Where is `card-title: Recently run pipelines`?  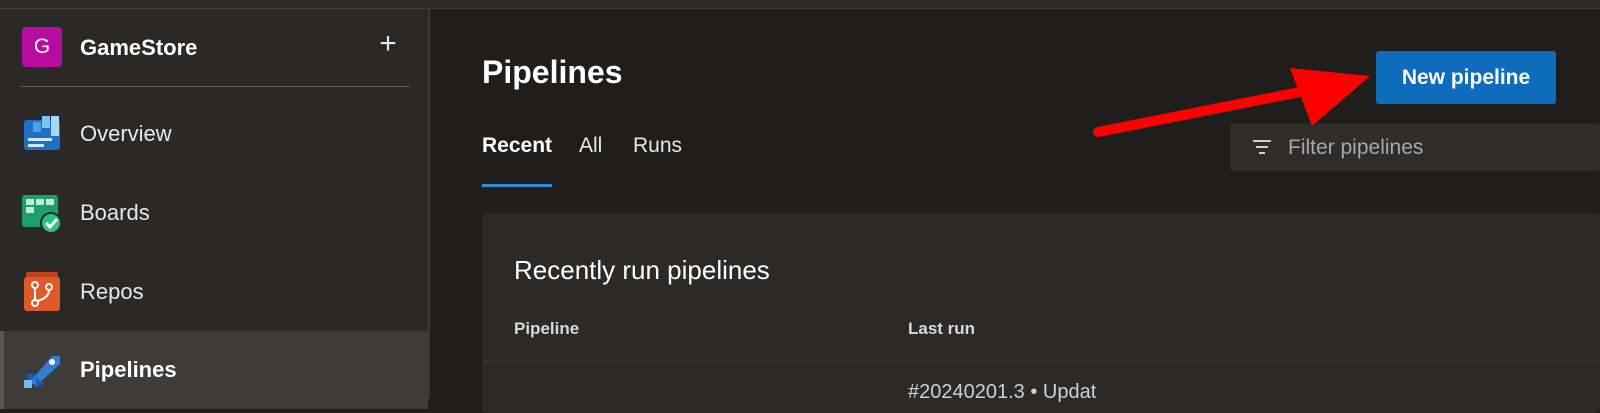 card-title: Recently run pipelines is located at coordinates (642, 270).